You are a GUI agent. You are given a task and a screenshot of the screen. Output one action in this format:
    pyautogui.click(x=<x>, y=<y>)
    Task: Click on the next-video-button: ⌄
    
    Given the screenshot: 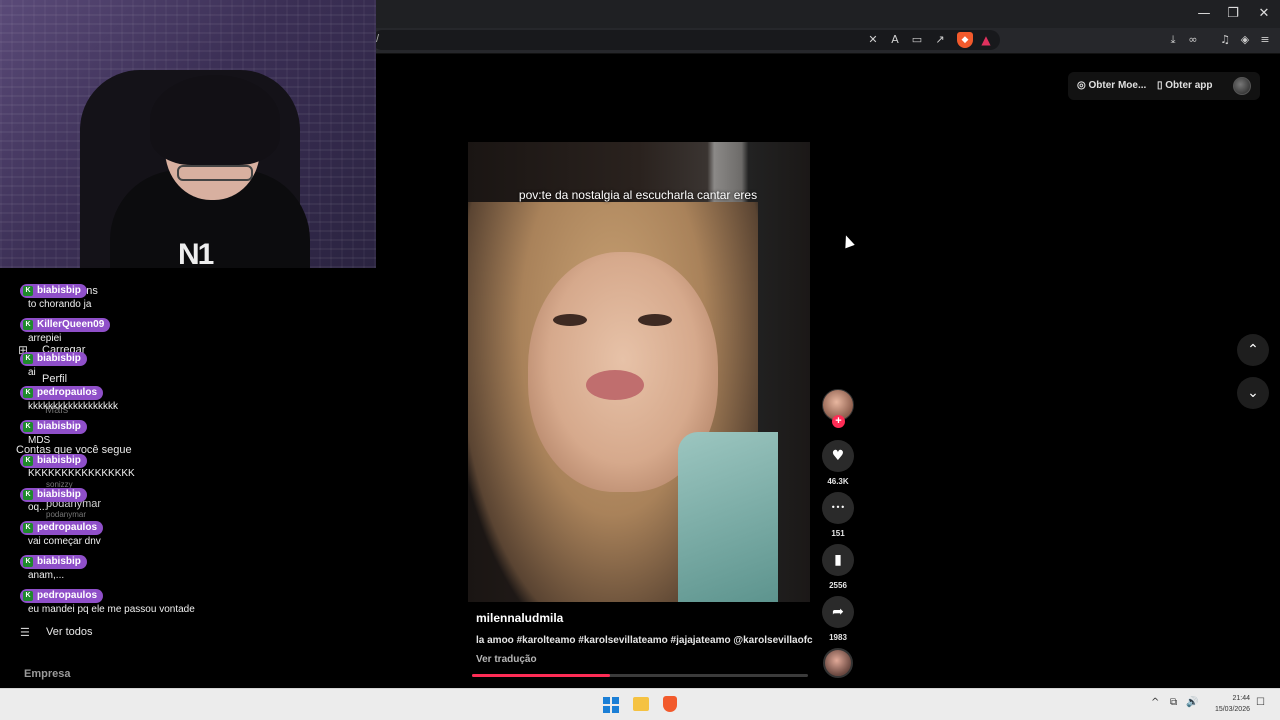 What is the action you would take?
    pyautogui.click(x=1253, y=393)
    